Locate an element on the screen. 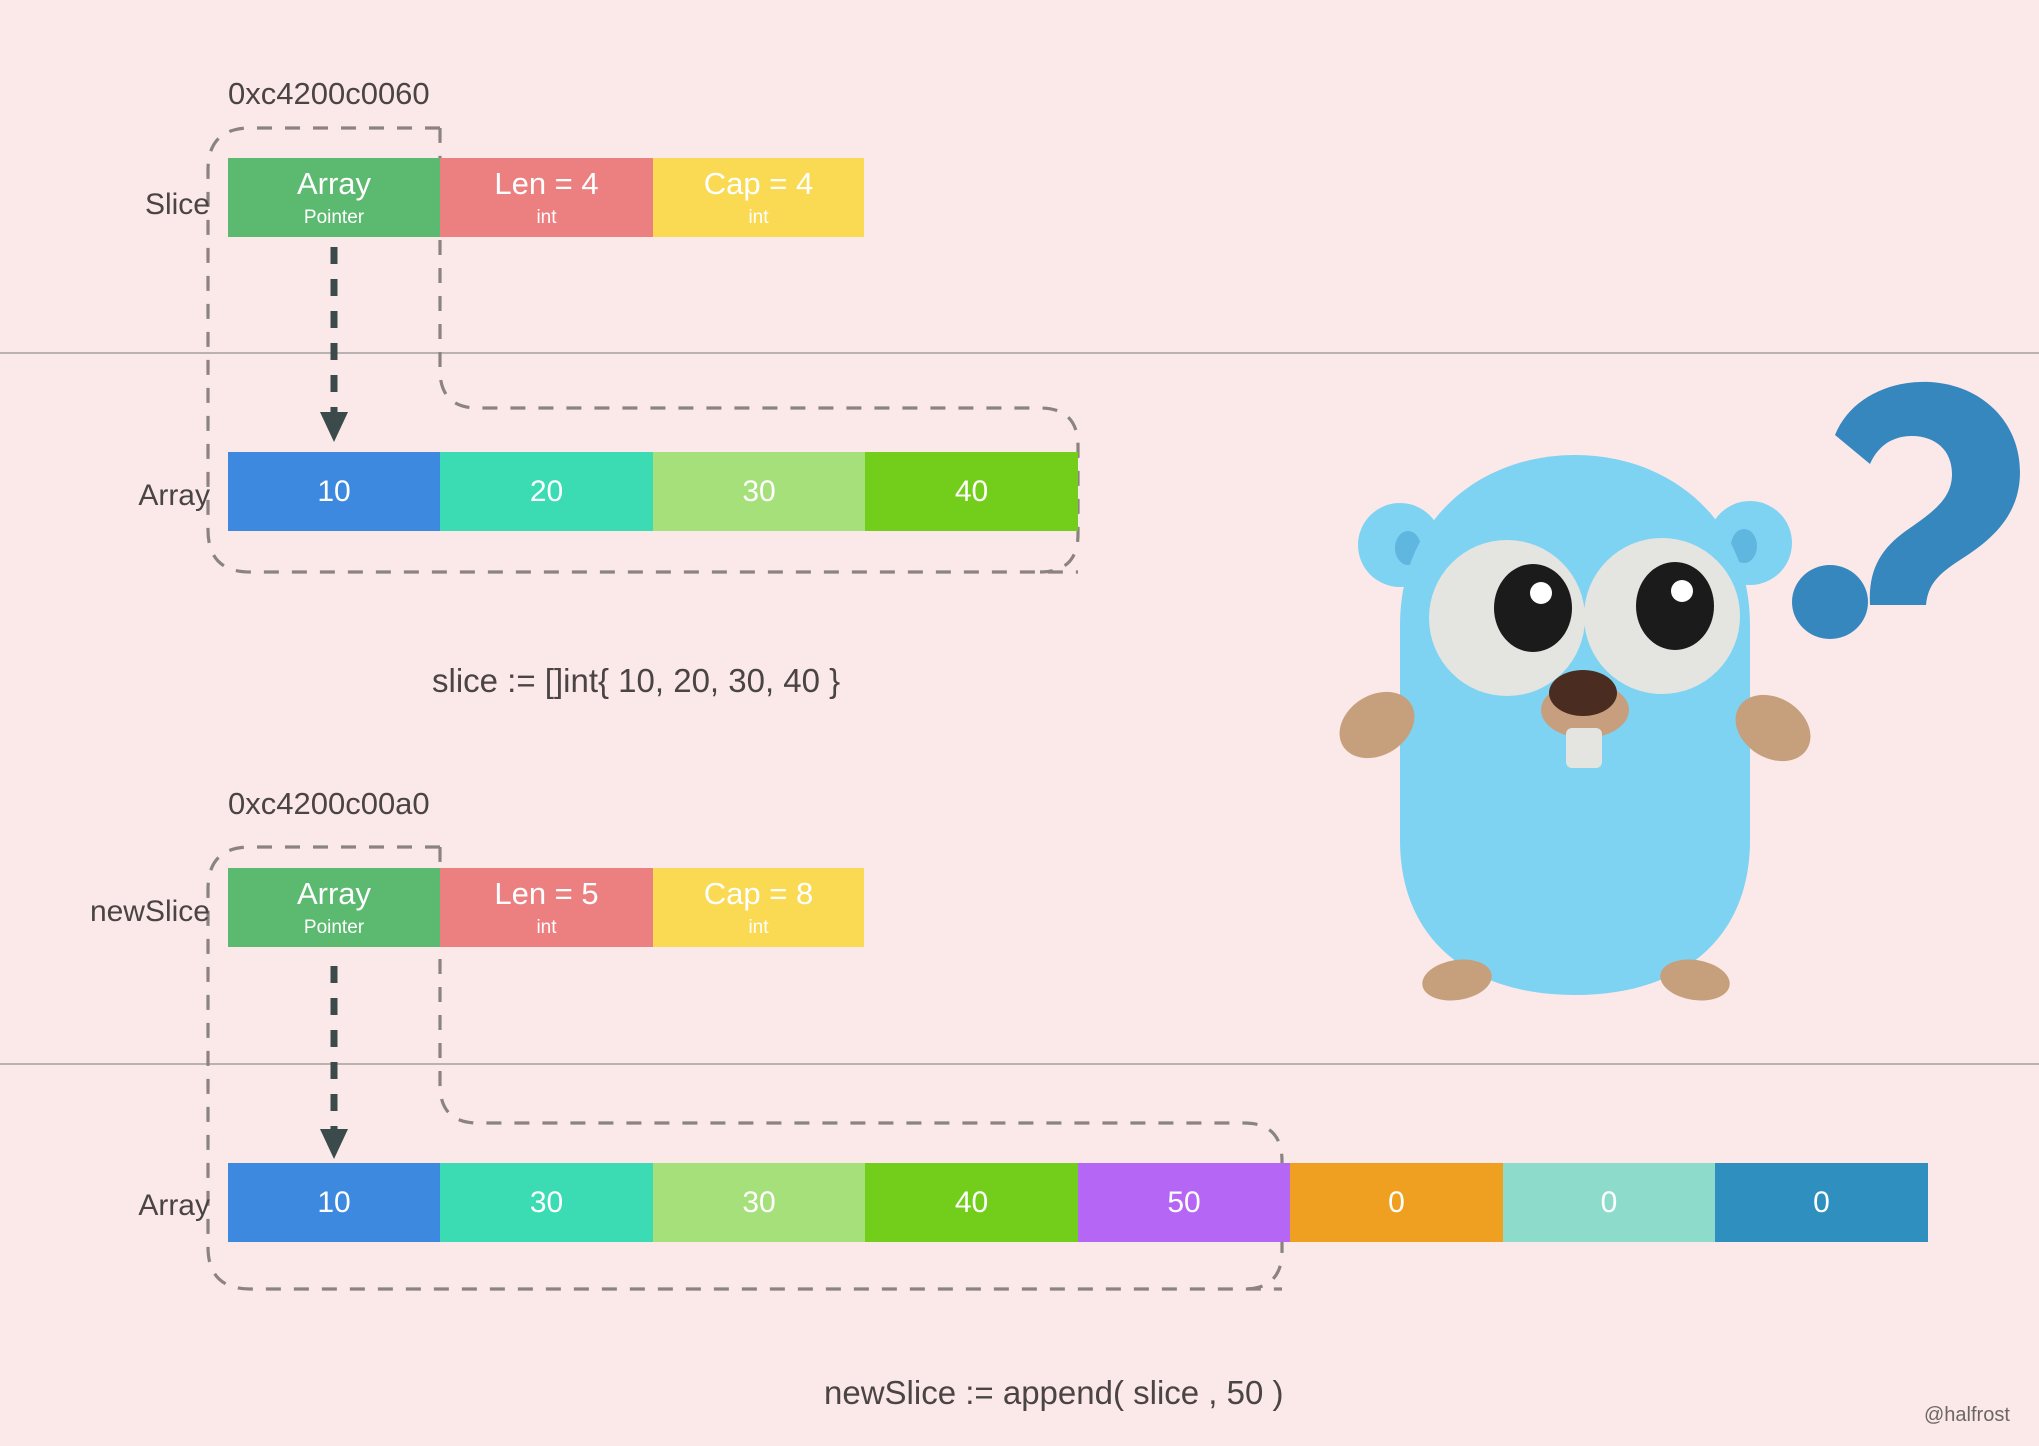 Image resolution: width=2039 pixels, height=1446 pixels. newslice-len-field: Len = 5 int is located at coordinates (546, 907).